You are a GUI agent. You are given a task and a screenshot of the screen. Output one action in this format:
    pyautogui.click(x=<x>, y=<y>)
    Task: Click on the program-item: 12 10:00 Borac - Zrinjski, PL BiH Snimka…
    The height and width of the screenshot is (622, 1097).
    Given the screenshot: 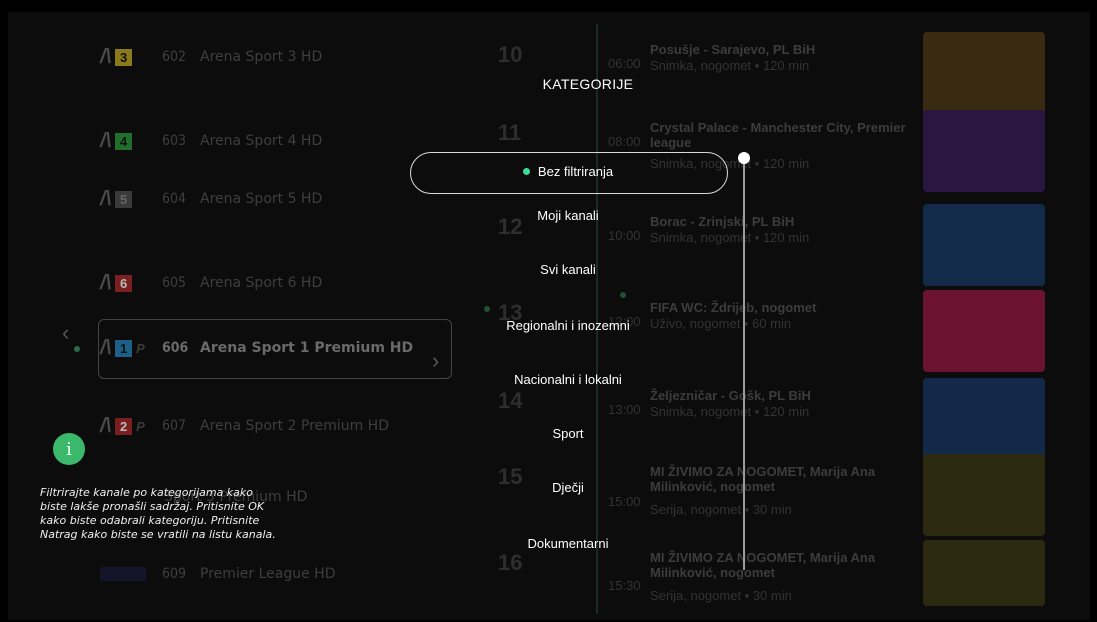 What is the action you would take?
    pyautogui.click(x=766, y=252)
    